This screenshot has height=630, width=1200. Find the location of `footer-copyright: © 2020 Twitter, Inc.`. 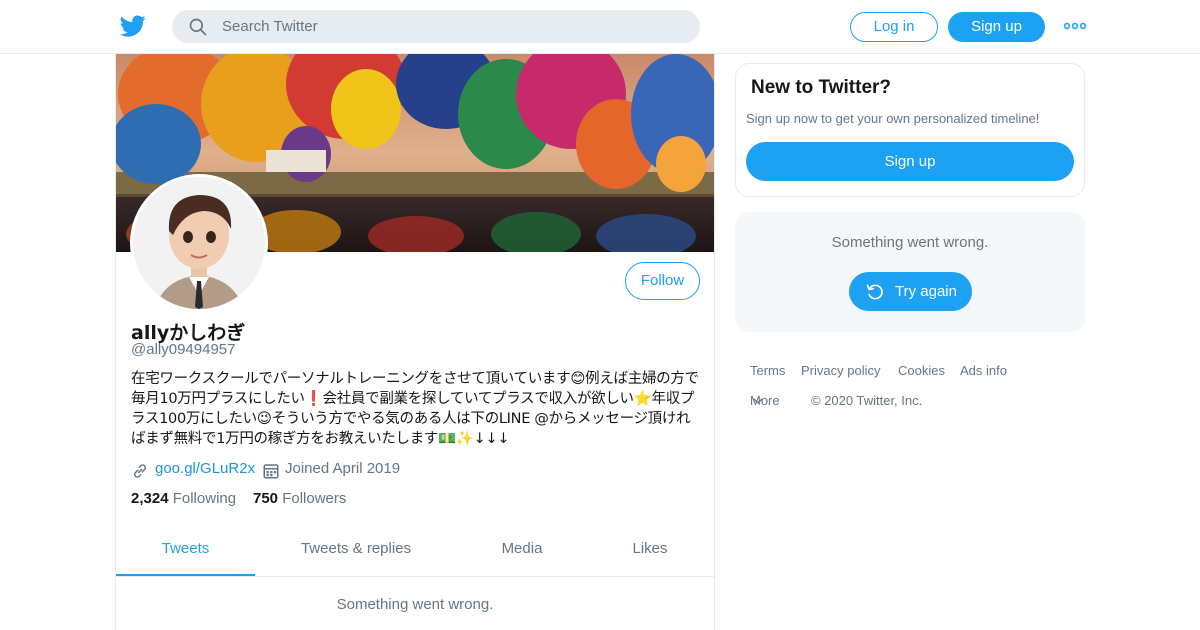

footer-copyright: © 2020 Twitter, Inc. is located at coordinates (867, 400).